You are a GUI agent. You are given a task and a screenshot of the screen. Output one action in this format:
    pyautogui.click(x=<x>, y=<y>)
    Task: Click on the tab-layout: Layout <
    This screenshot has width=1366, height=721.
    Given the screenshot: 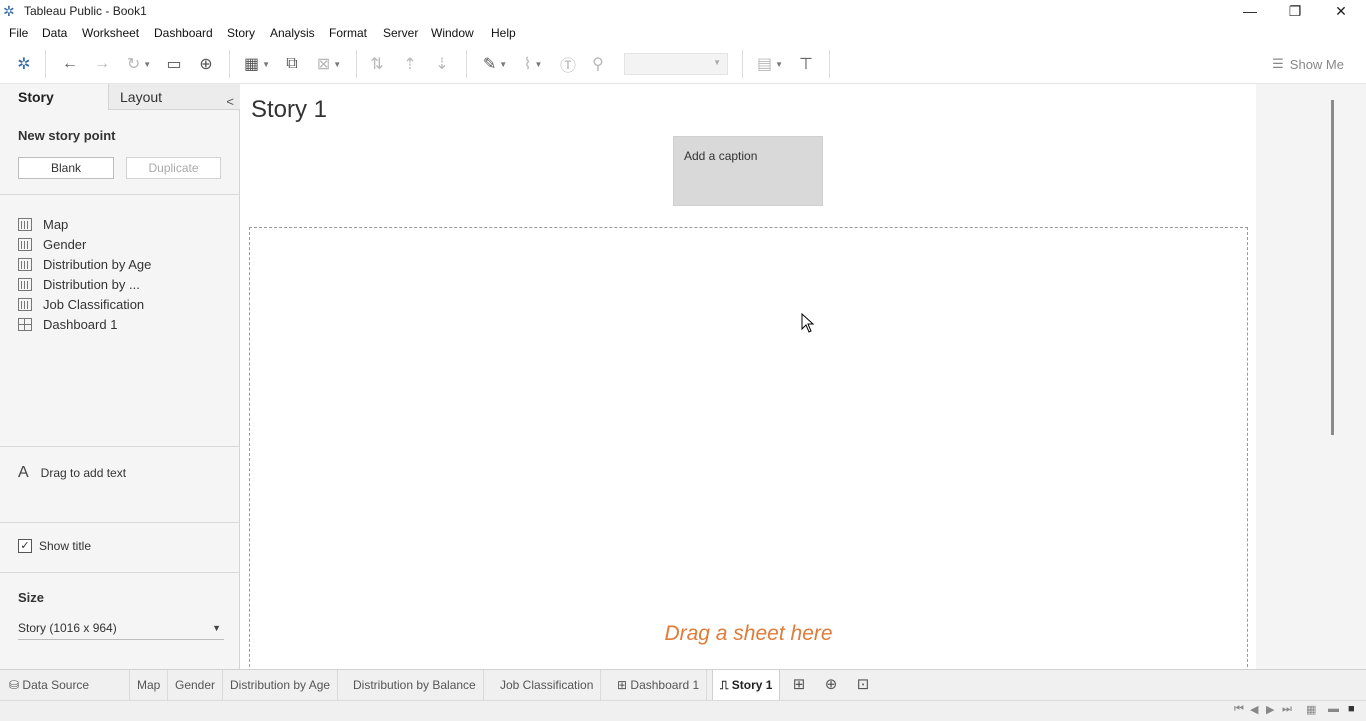 What is the action you would take?
    pyautogui.click(x=174, y=97)
    